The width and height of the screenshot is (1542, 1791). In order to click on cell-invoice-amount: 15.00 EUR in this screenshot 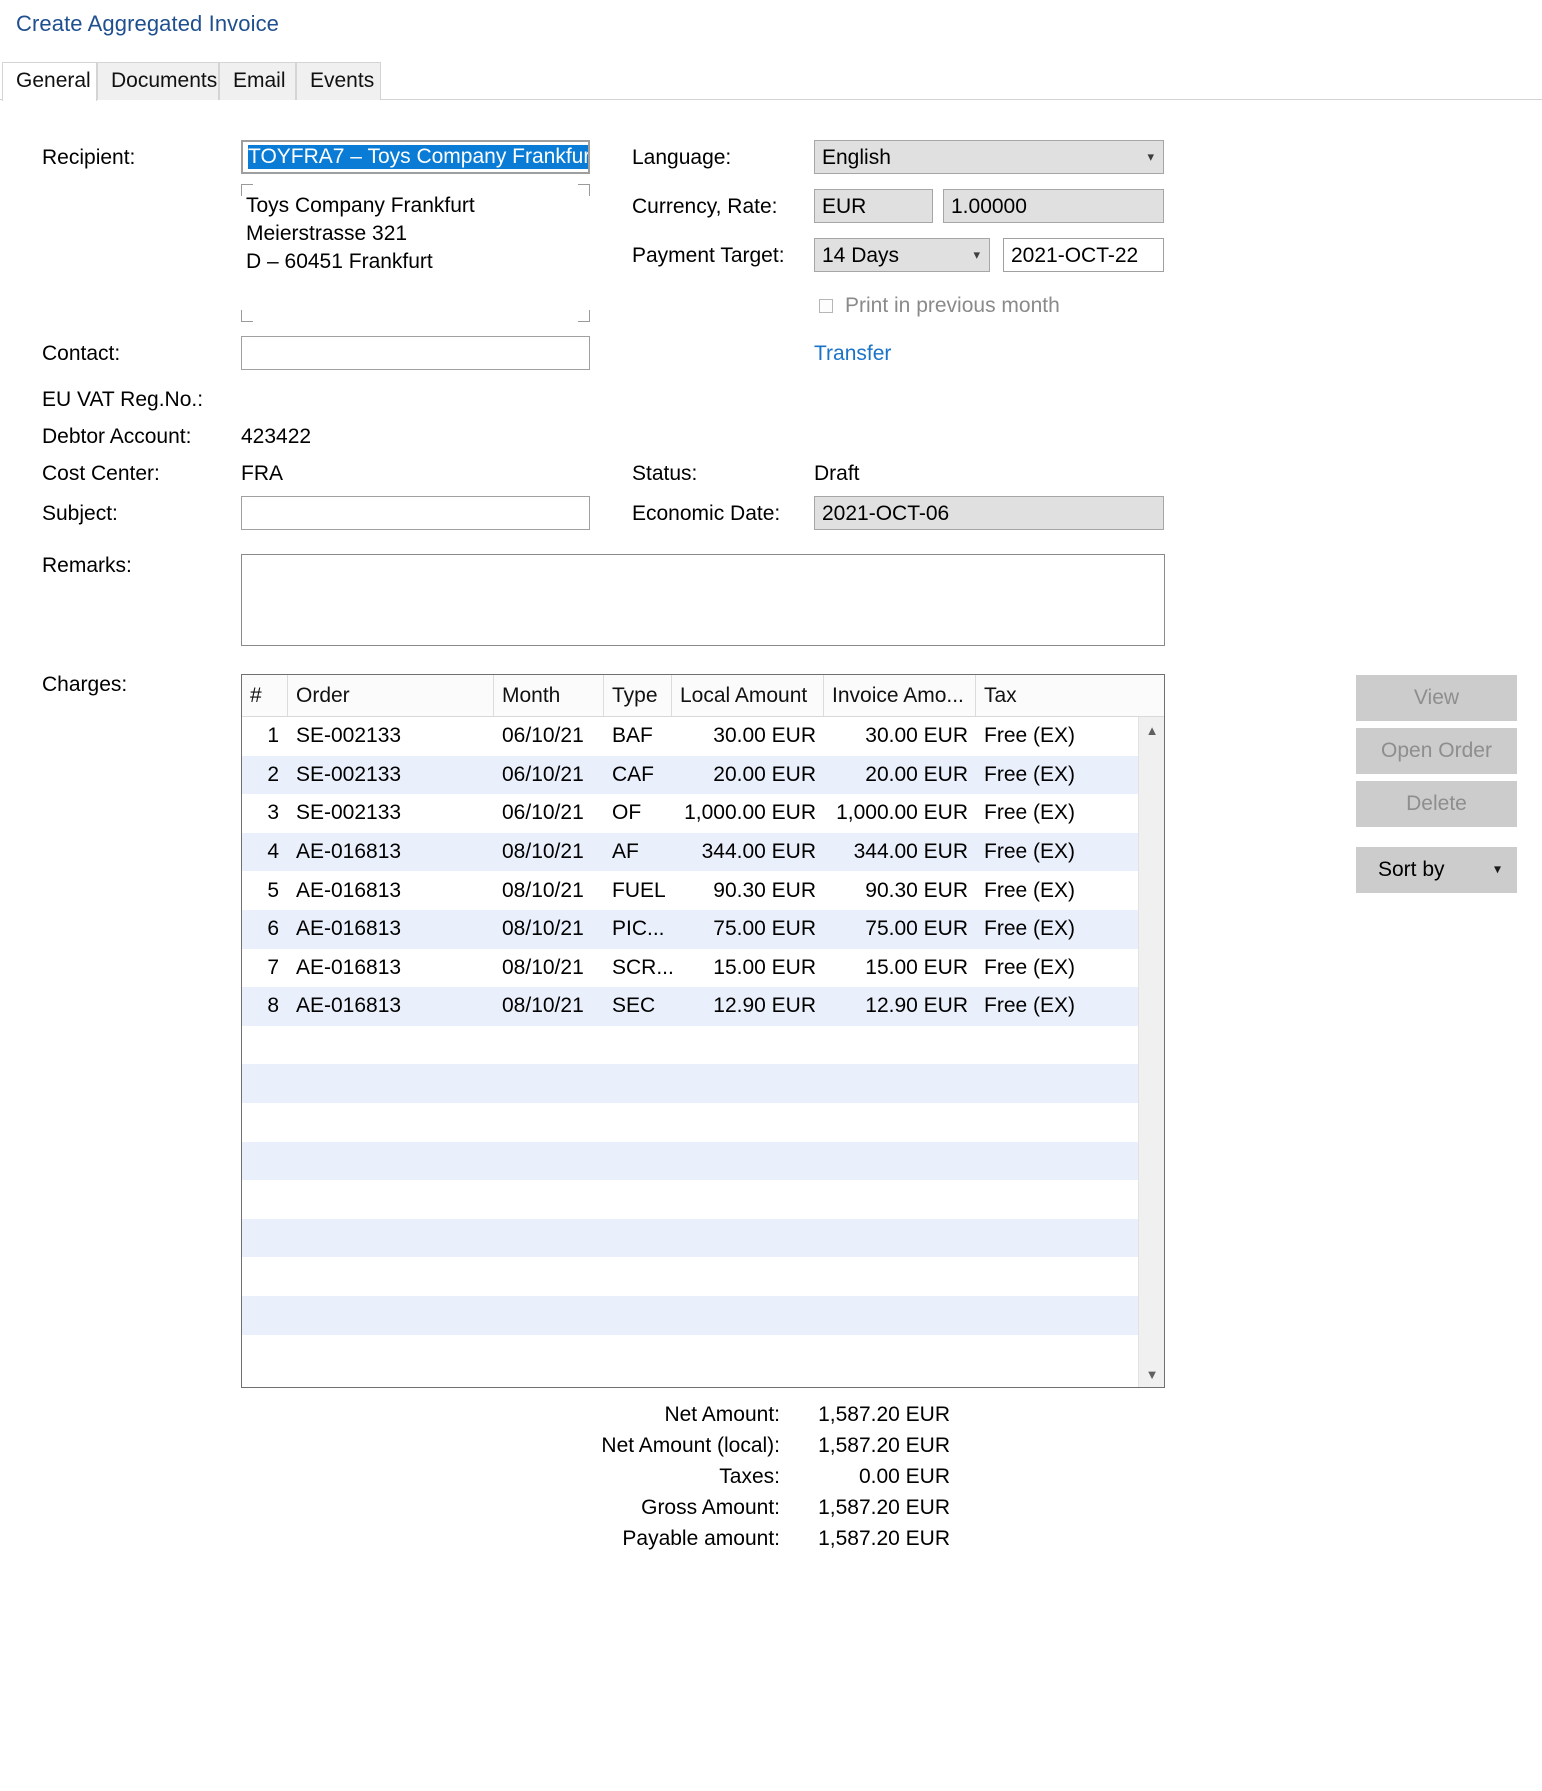, I will do `click(916, 967)`.